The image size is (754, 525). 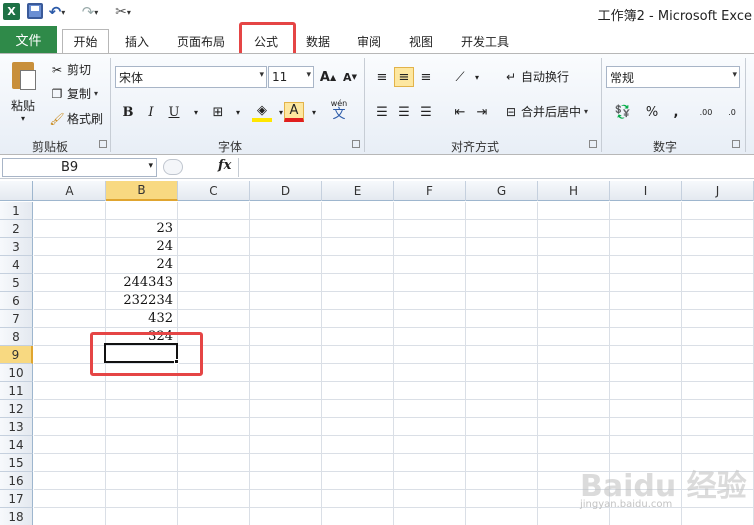 What do you see at coordinates (328, 77) in the screenshot?
I see `grow-font-button: A ▲` at bounding box center [328, 77].